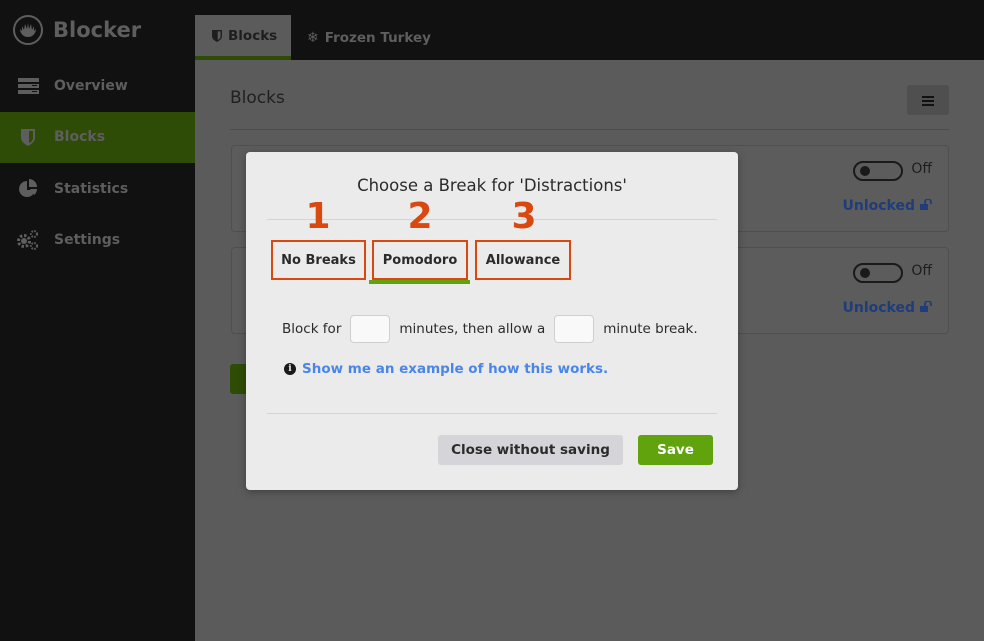 The width and height of the screenshot is (984, 641). I want to click on sidebar-nav: Overview Blocks Statistics Settings, so click(97, 163).